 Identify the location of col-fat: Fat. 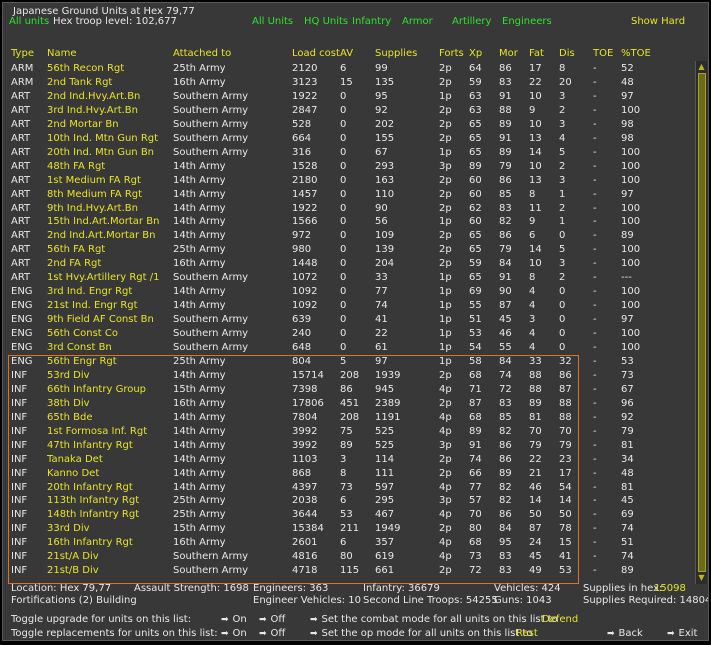
(536, 54).